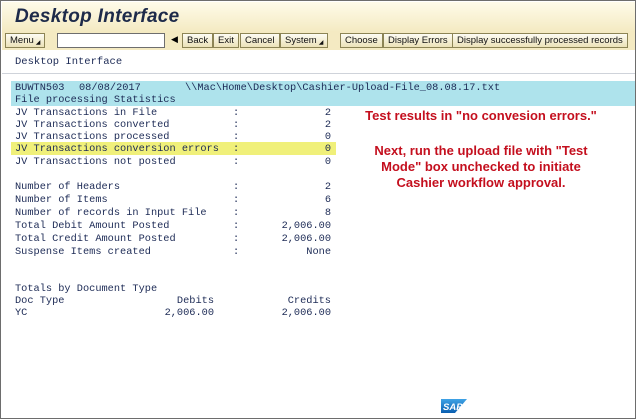 The image size is (636, 419). What do you see at coordinates (111, 213) in the screenshot?
I see `total-label: Number of records in Input File` at bounding box center [111, 213].